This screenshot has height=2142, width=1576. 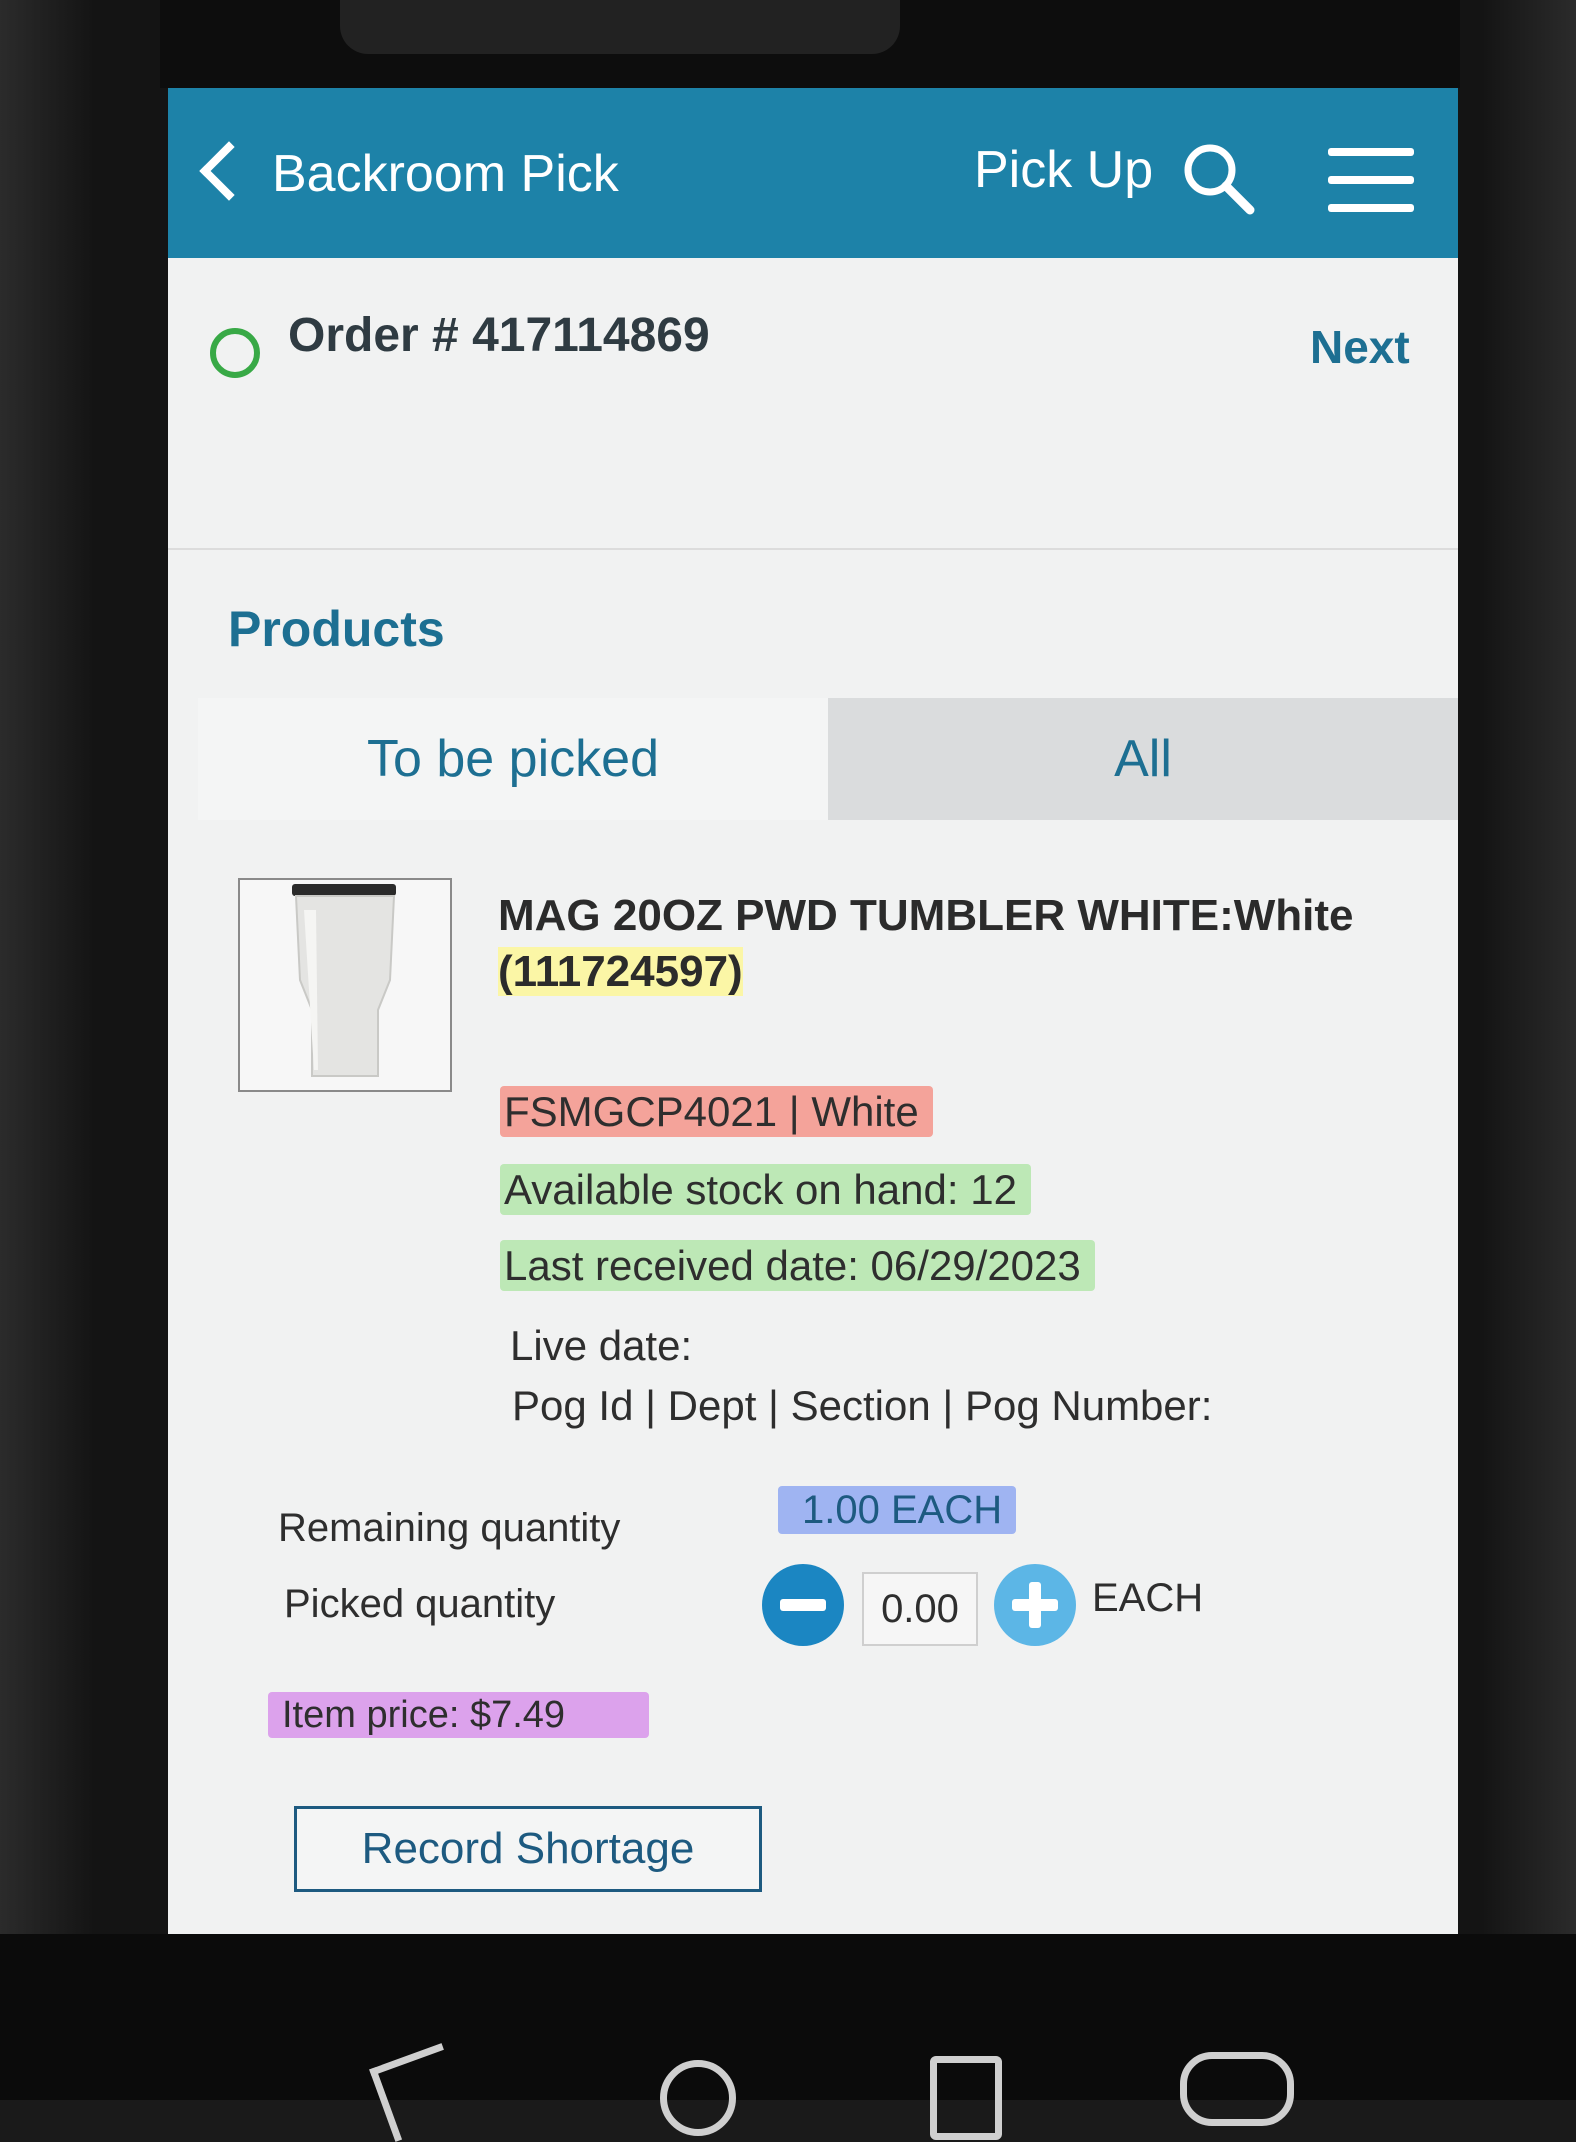 I want to click on last-received-date: Last received date: 06/29/2023, so click(x=797, y=1265).